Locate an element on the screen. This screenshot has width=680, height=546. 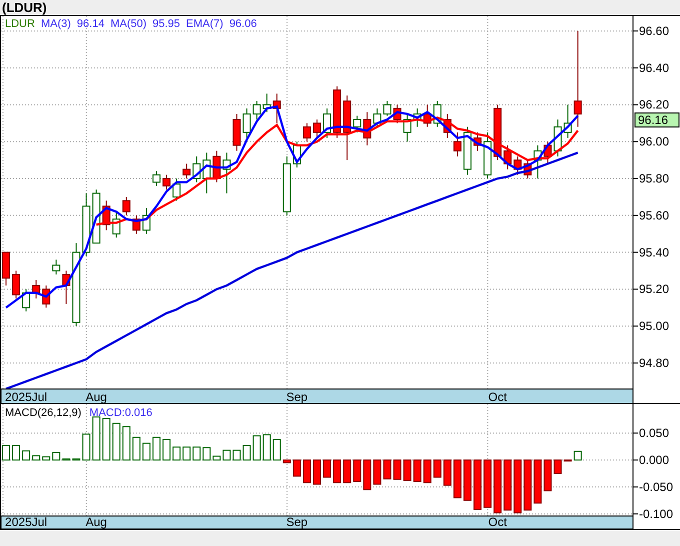
indicator-value: 96.06 is located at coordinates (243, 24).